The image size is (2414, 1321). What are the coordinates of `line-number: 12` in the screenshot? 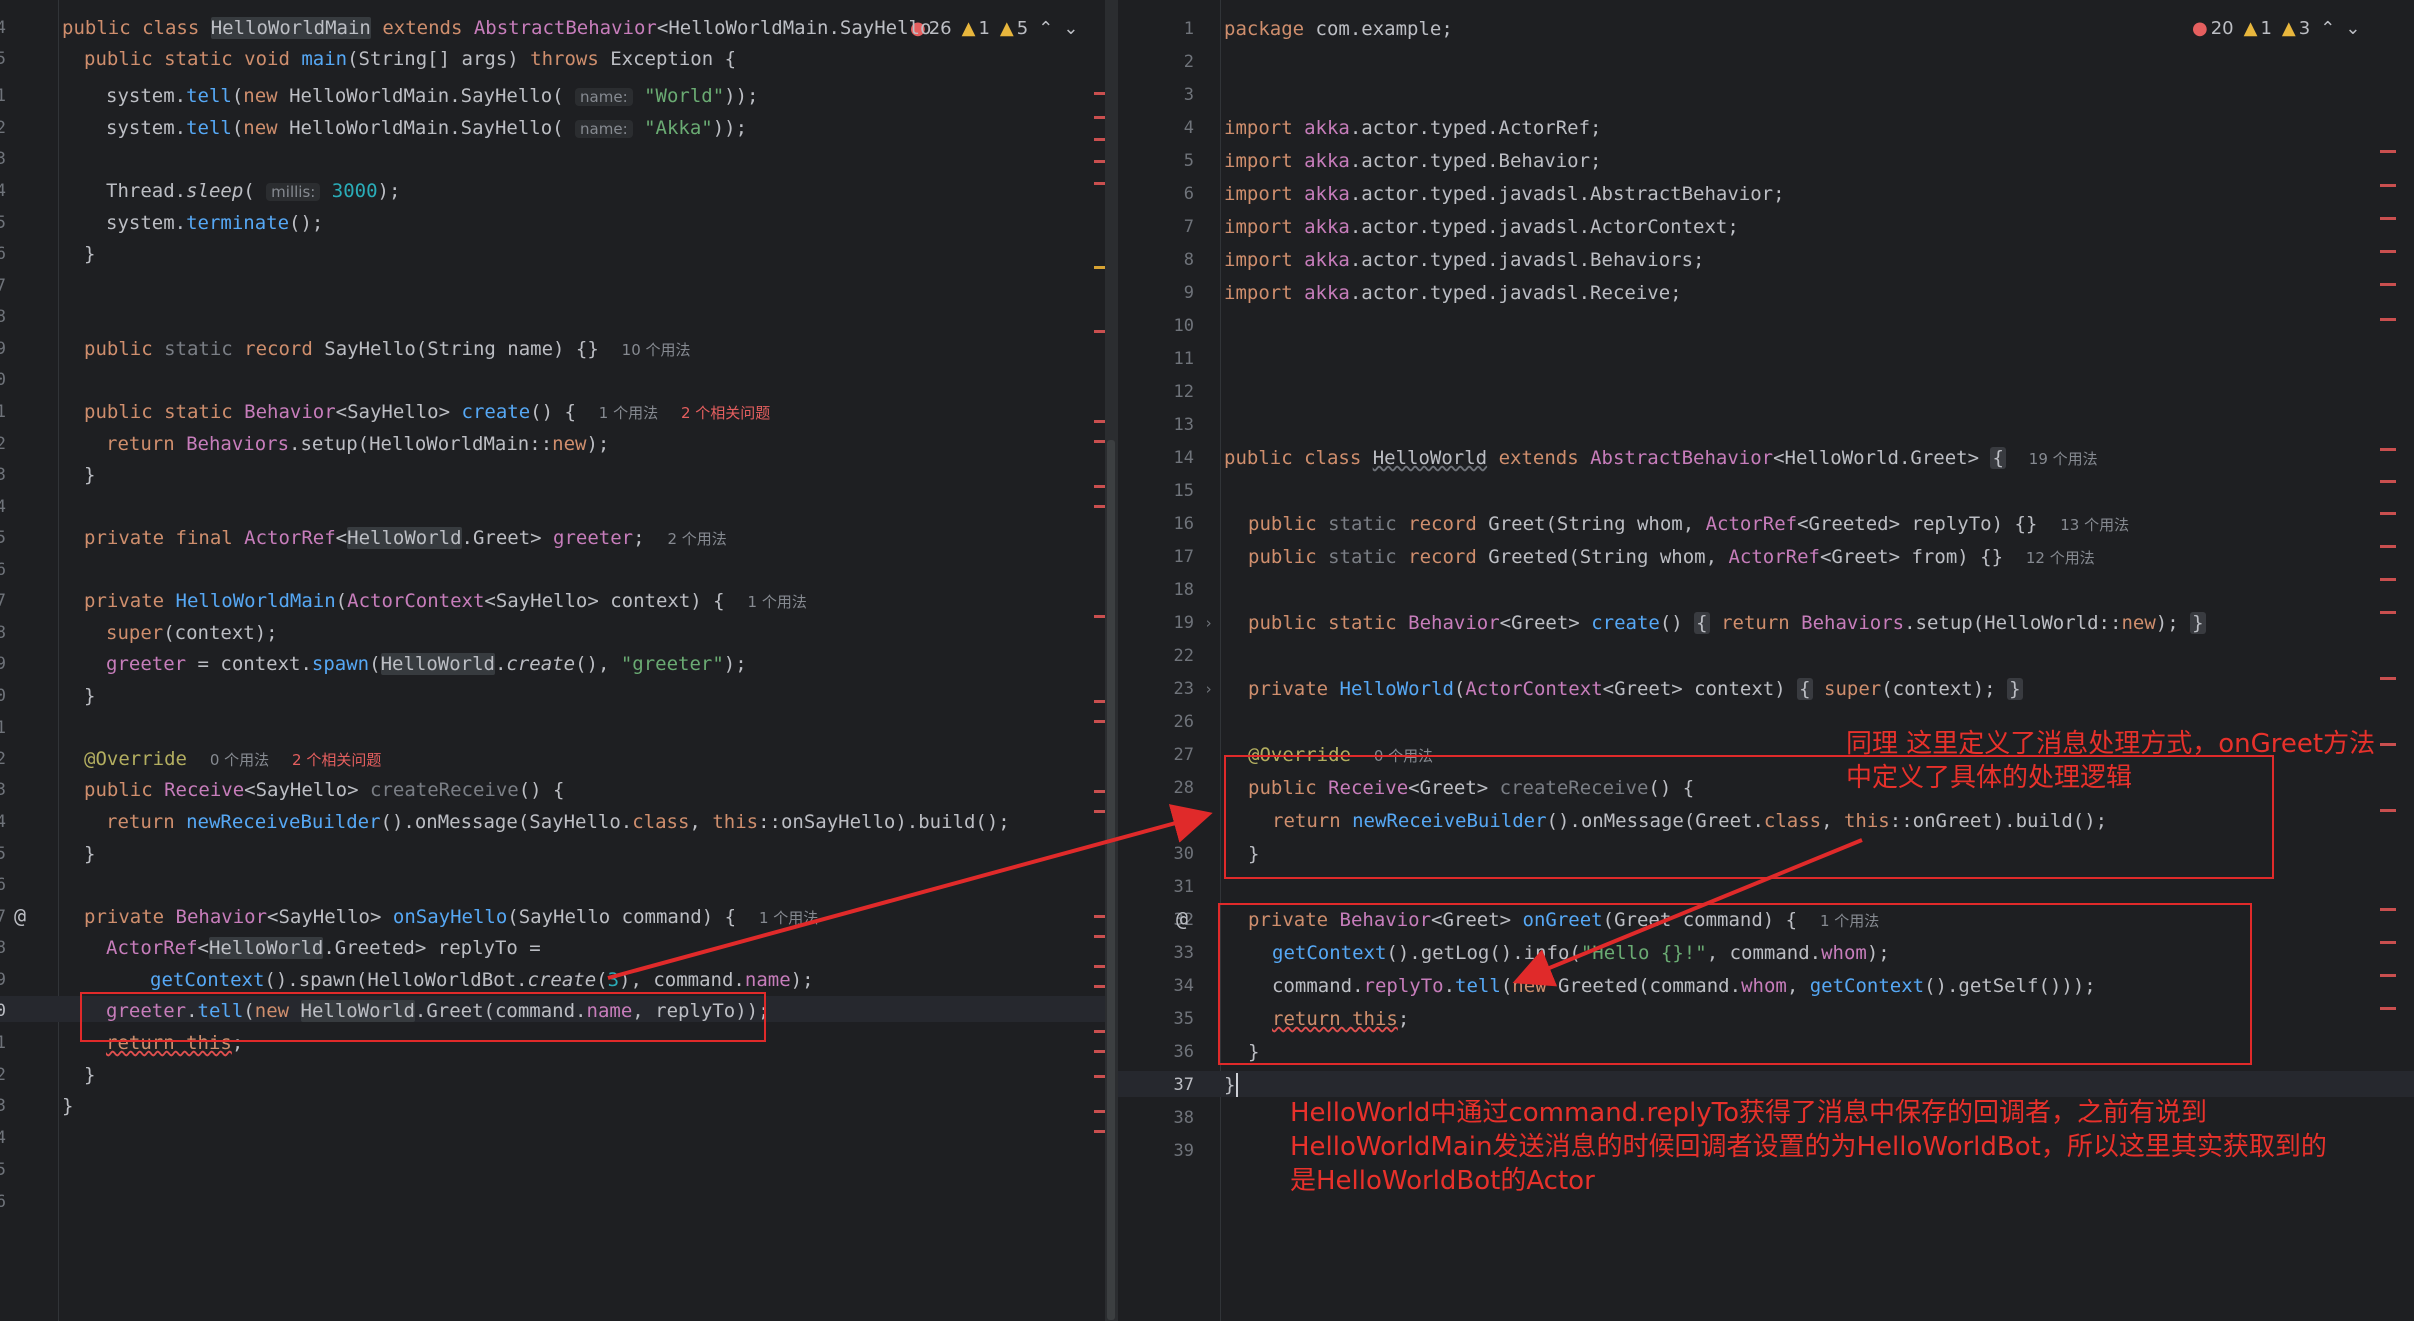 It's located at (1183, 392).